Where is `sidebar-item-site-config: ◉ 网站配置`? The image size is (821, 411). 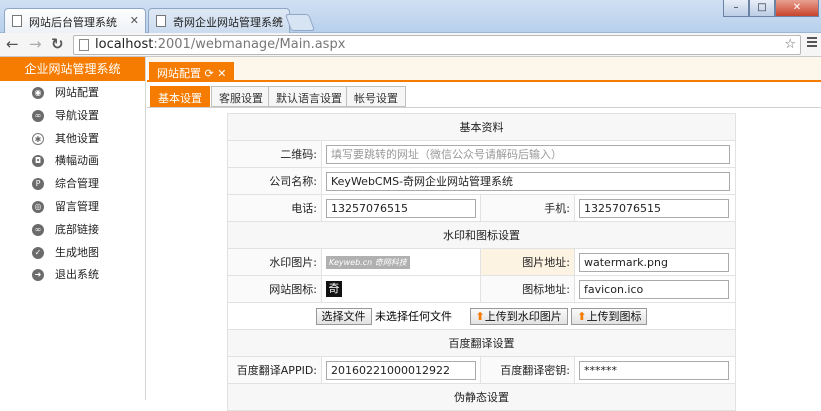 sidebar-item-site-config: ◉ 网站配置 is located at coordinates (72, 93).